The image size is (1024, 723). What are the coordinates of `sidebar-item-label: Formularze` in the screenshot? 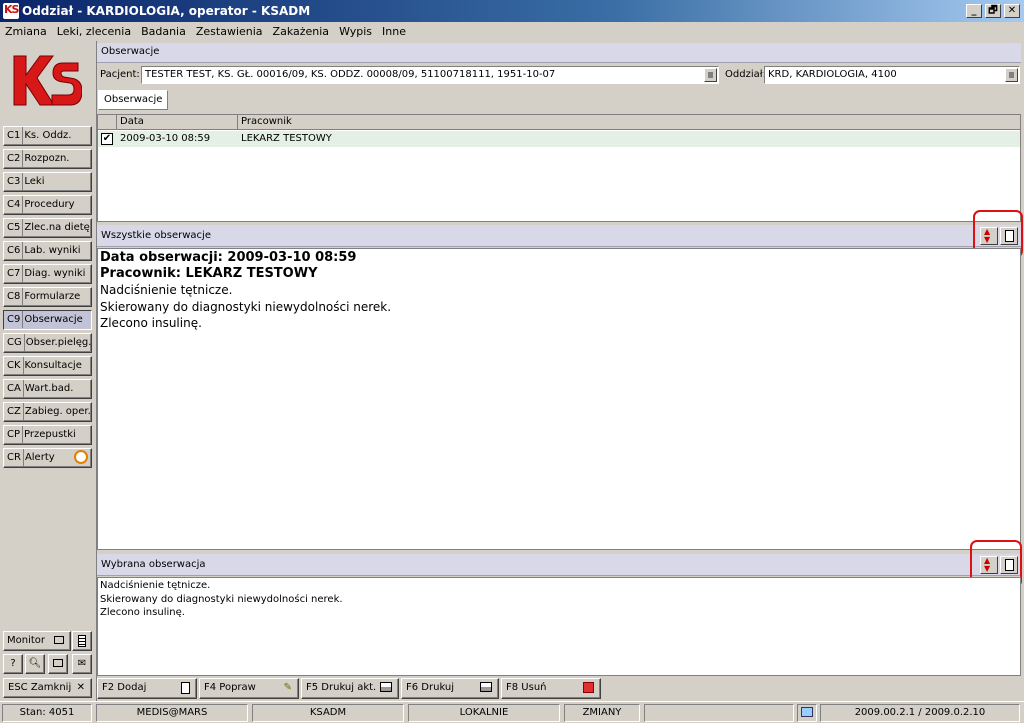 It's located at (52, 296).